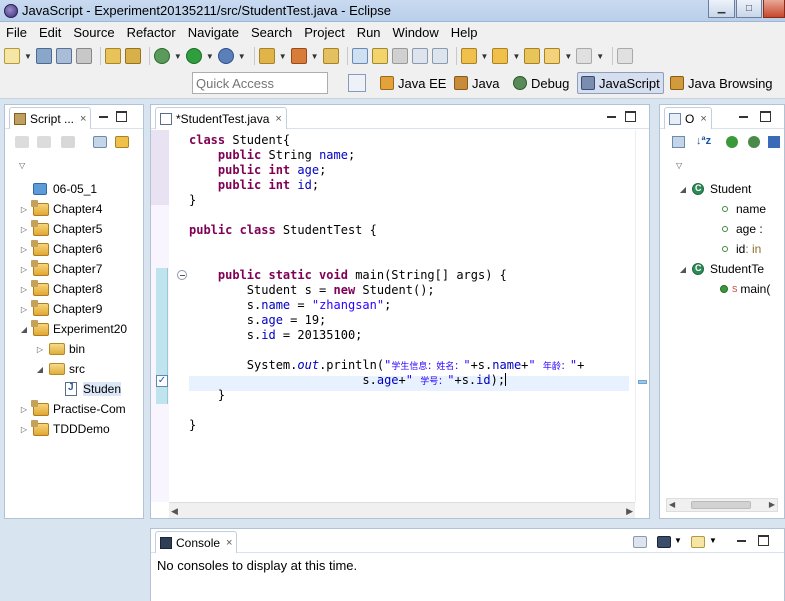 Image resolution: width=785 pixels, height=601 pixels. Describe the element at coordinates (625, 56) in the screenshot. I see `pin-editor-icon` at that location.